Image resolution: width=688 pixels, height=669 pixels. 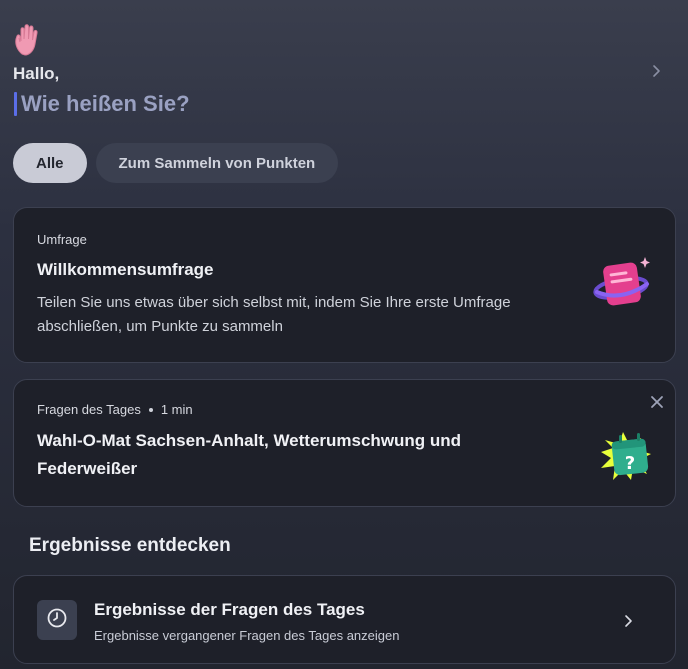 I want to click on separator-dot, so click(x=150, y=409).